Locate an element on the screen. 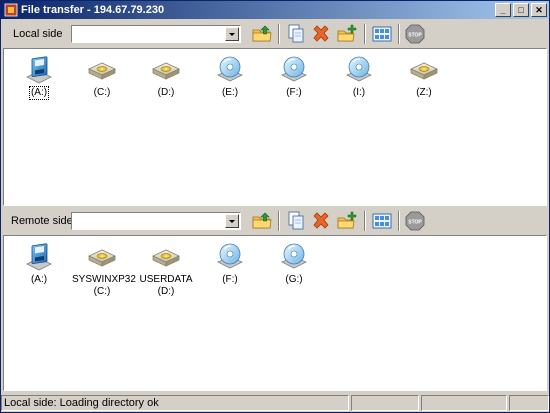 The width and height of the screenshot is (550, 413). remote-drive-f: (F:) is located at coordinates (230, 264).